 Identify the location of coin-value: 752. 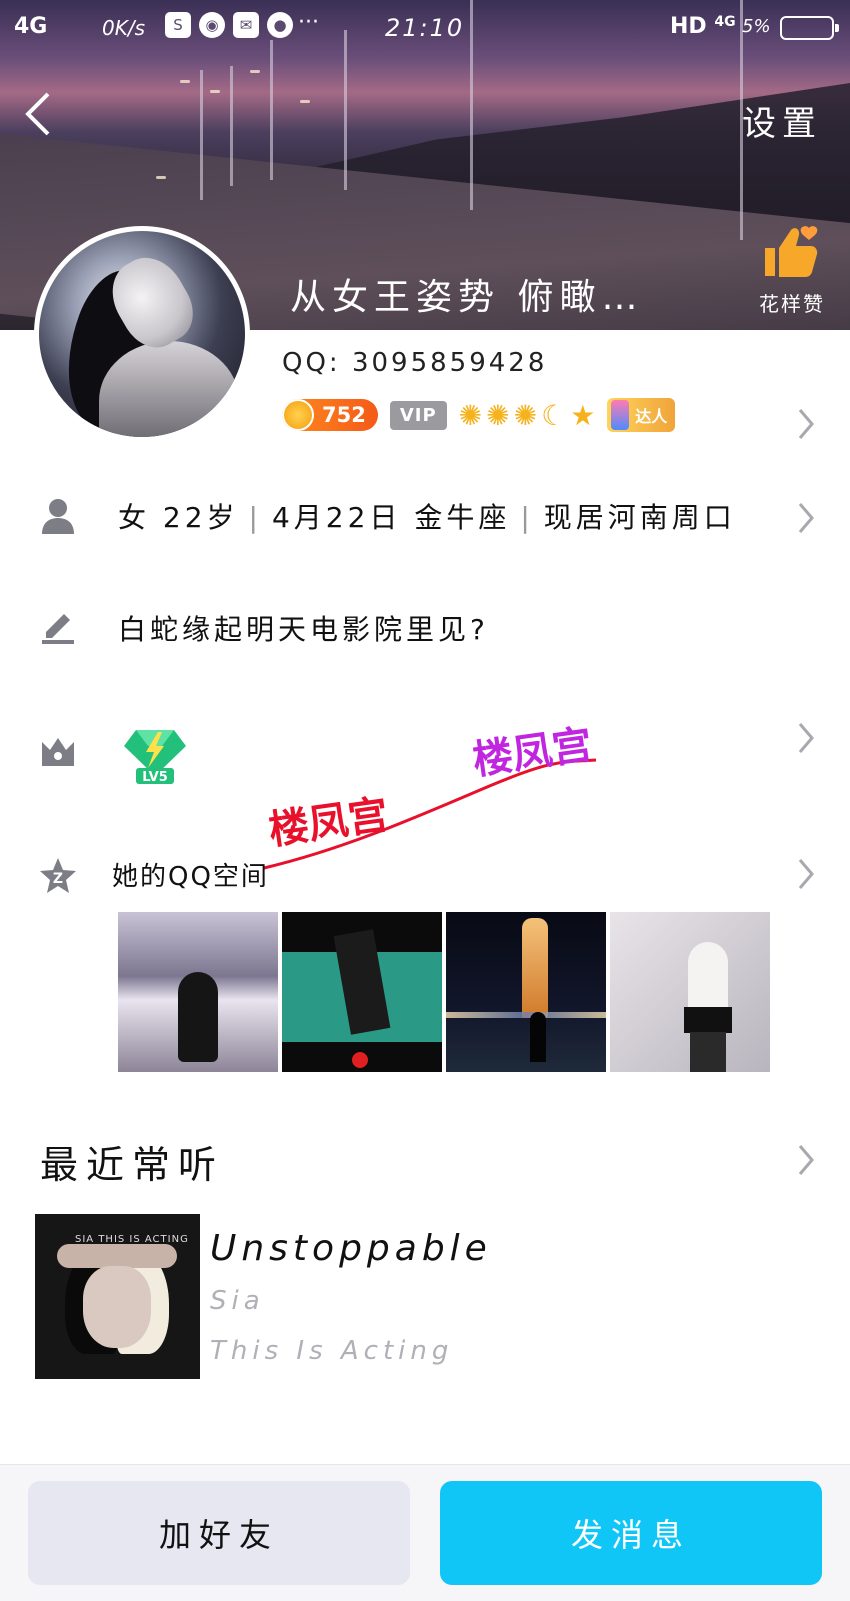
(344, 415).